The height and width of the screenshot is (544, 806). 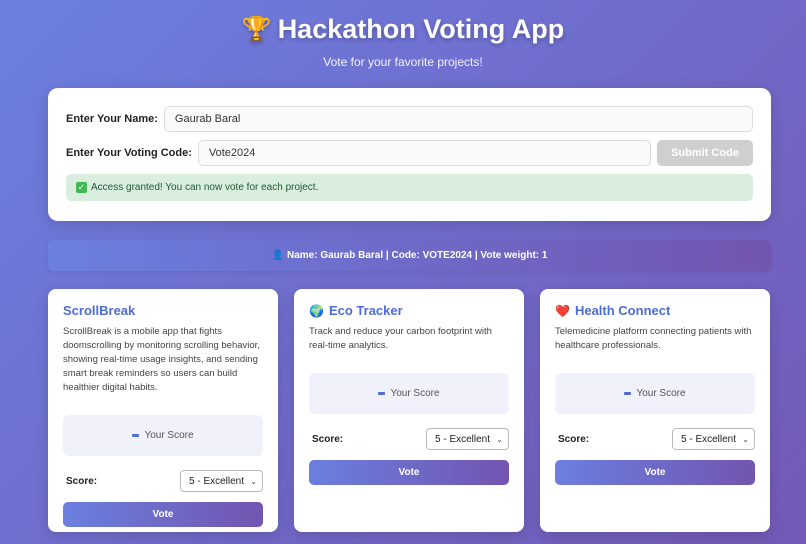 I want to click on submit-code-button: Submit Code, so click(x=705, y=153).